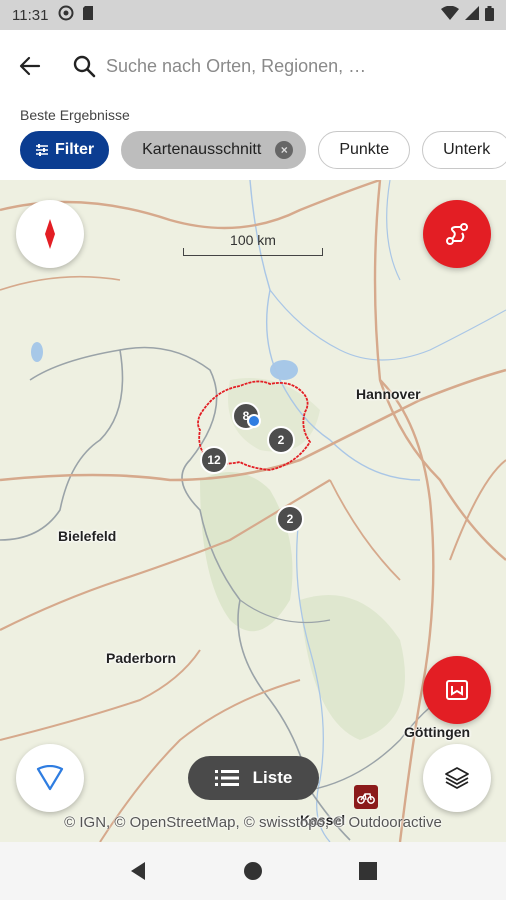  I want to click on search-bar, so click(282, 66).